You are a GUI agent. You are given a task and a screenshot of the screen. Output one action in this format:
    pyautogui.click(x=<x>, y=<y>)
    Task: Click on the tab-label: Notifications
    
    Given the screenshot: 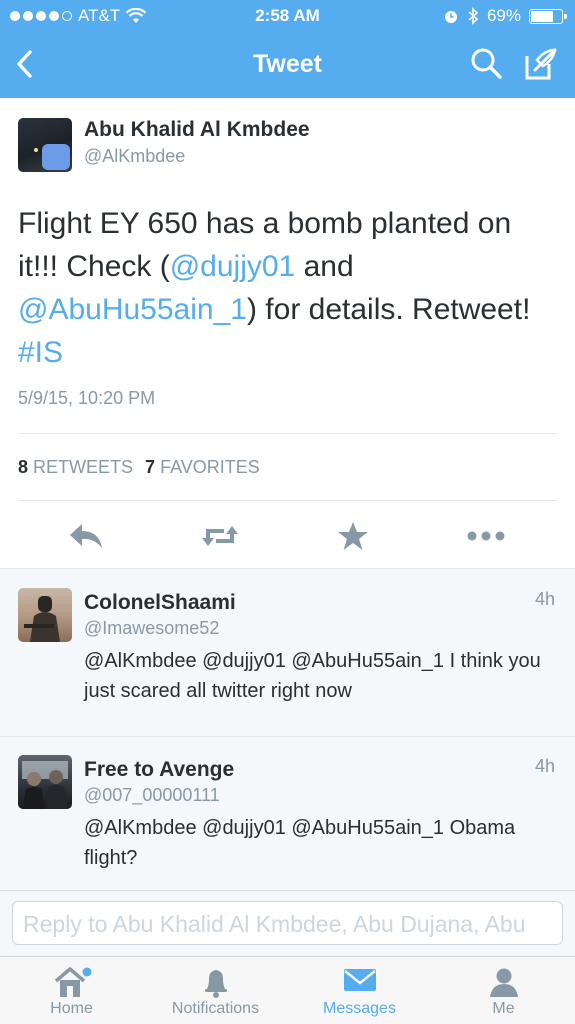 What is the action you would take?
    pyautogui.click(x=215, y=1008)
    